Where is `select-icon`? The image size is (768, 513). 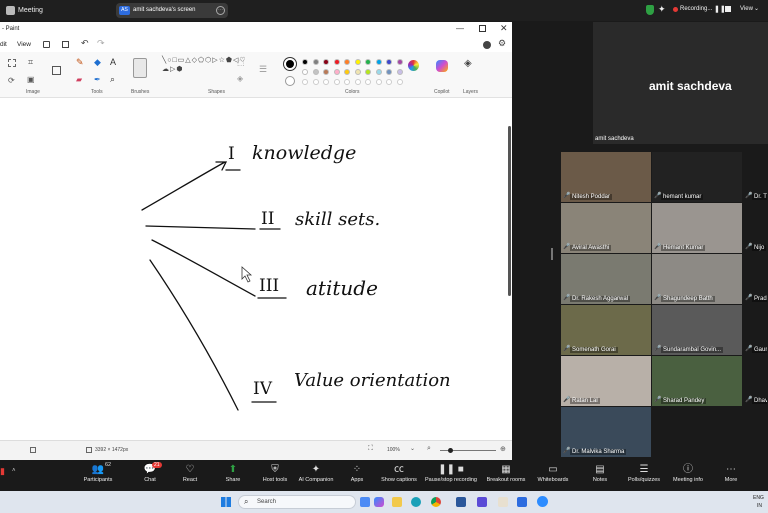 select-icon is located at coordinates (12, 63).